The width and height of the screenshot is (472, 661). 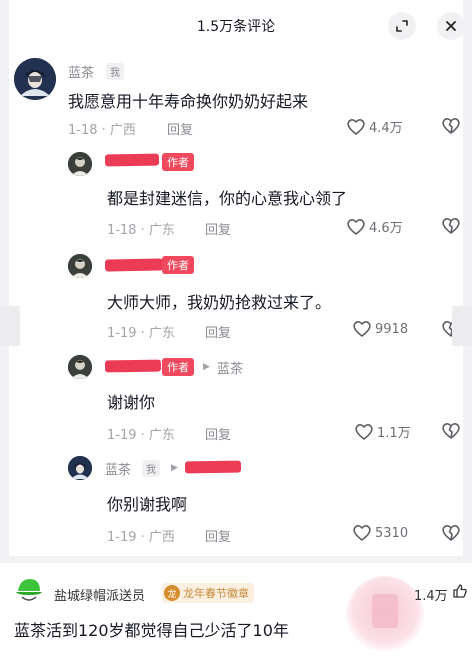 I want to click on like-count: 5310, so click(x=392, y=533).